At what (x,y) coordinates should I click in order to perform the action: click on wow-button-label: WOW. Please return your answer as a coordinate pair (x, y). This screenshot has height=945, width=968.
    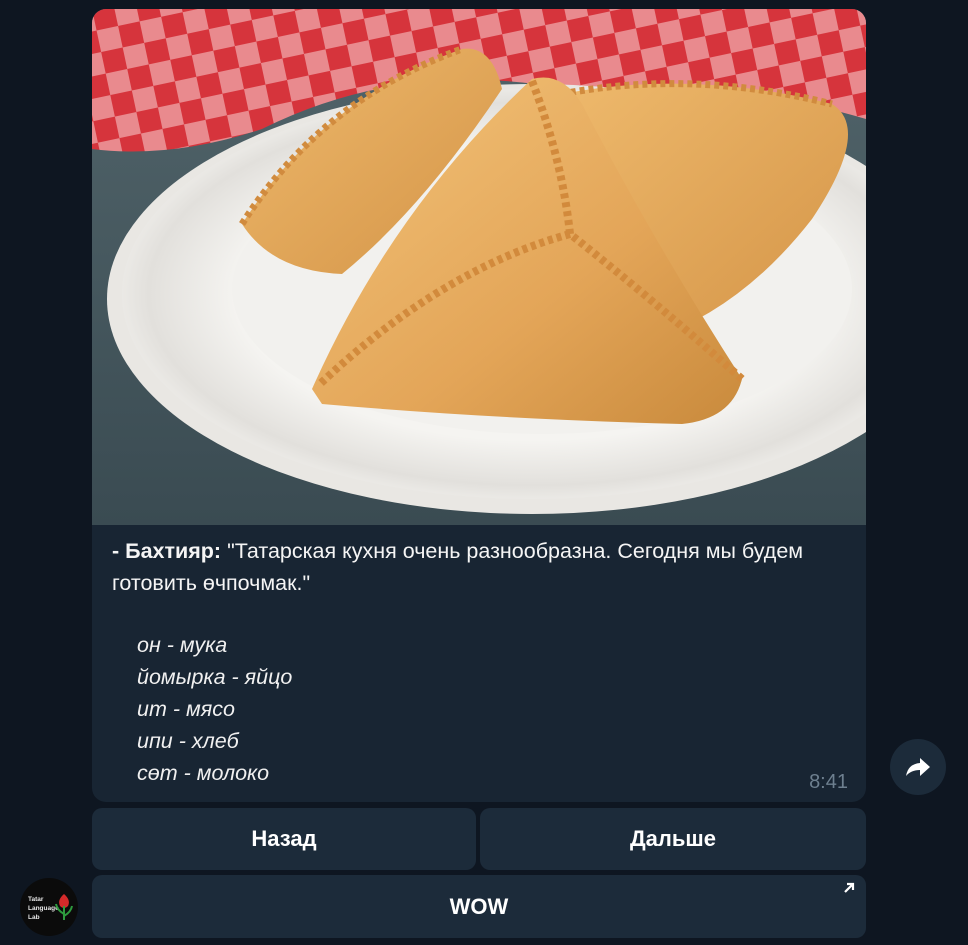
    Looking at the image, I should click on (479, 906).